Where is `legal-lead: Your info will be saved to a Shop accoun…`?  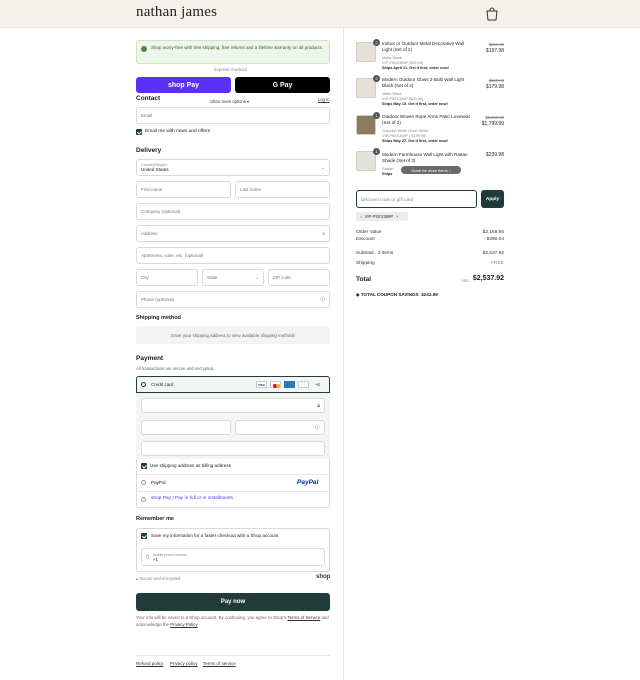 legal-lead: Your info will be saved to a Shop accoun… is located at coordinates (211, 617).